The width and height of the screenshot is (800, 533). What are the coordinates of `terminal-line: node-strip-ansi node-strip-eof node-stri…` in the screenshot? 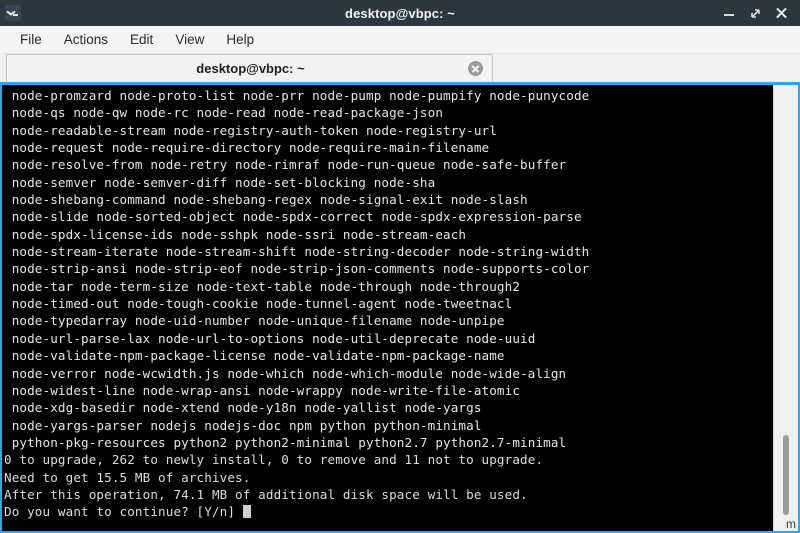 It's located at (297, 269).